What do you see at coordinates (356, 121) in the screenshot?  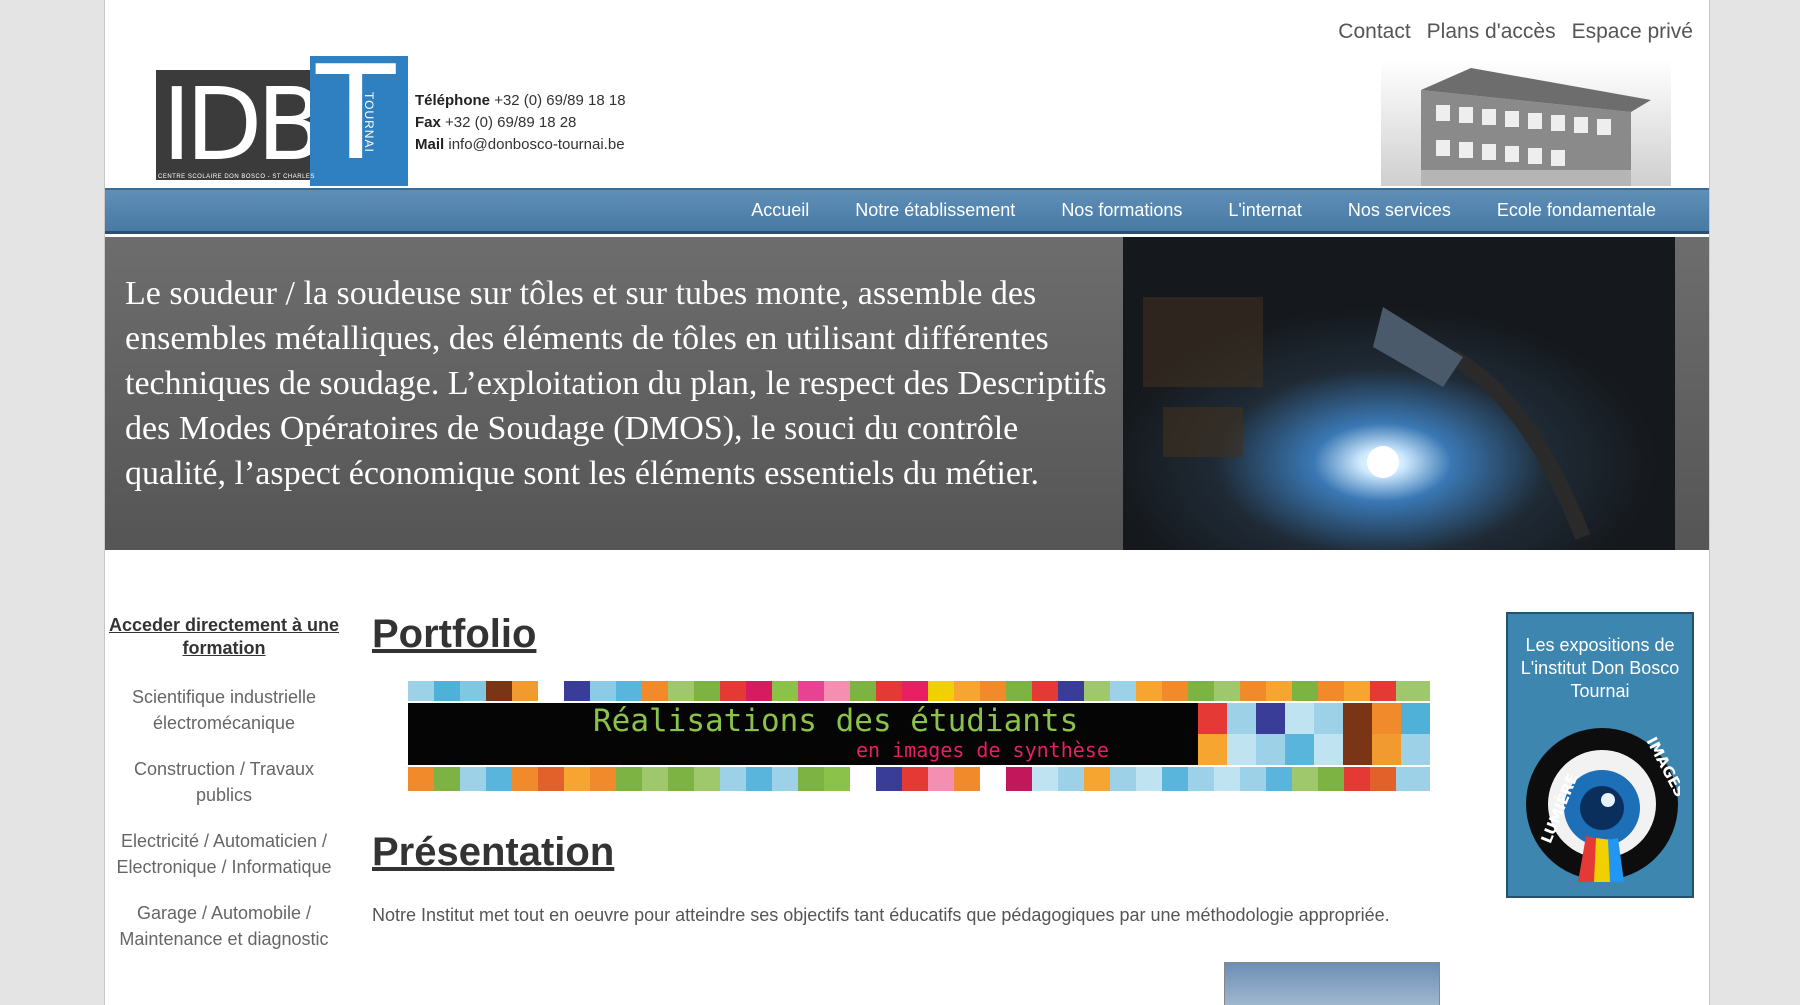 I see `logo-t: T` at bounding box center [356, 121].